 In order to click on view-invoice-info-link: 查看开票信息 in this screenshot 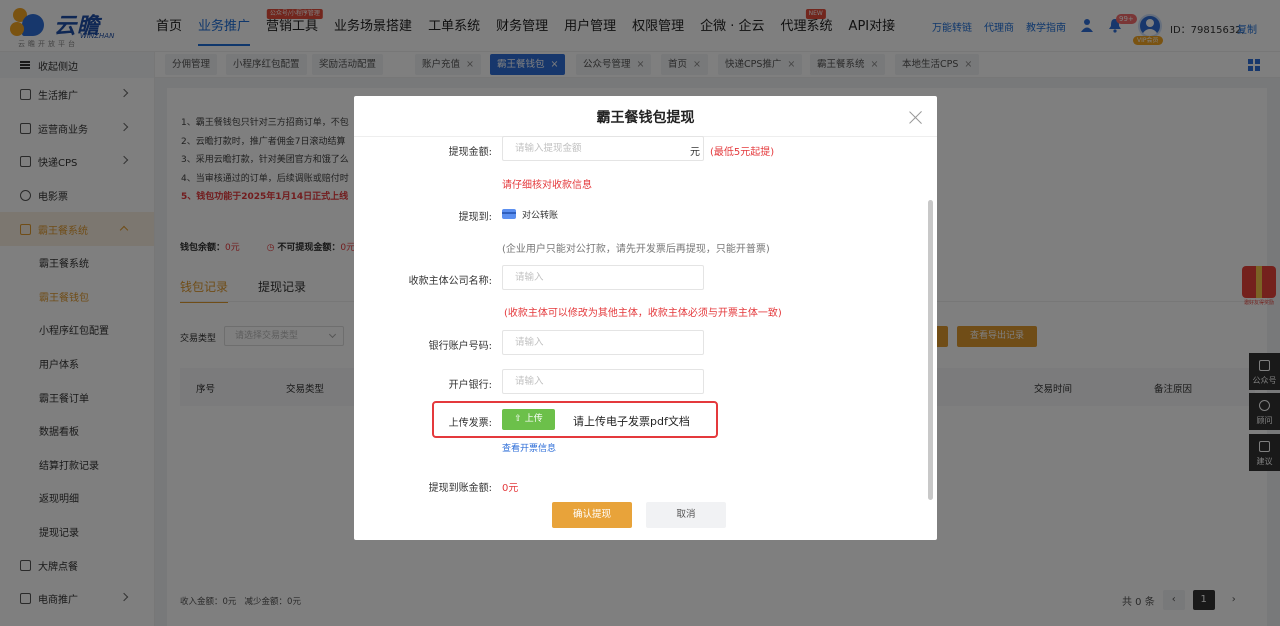, I will do `click(529, 447)`.